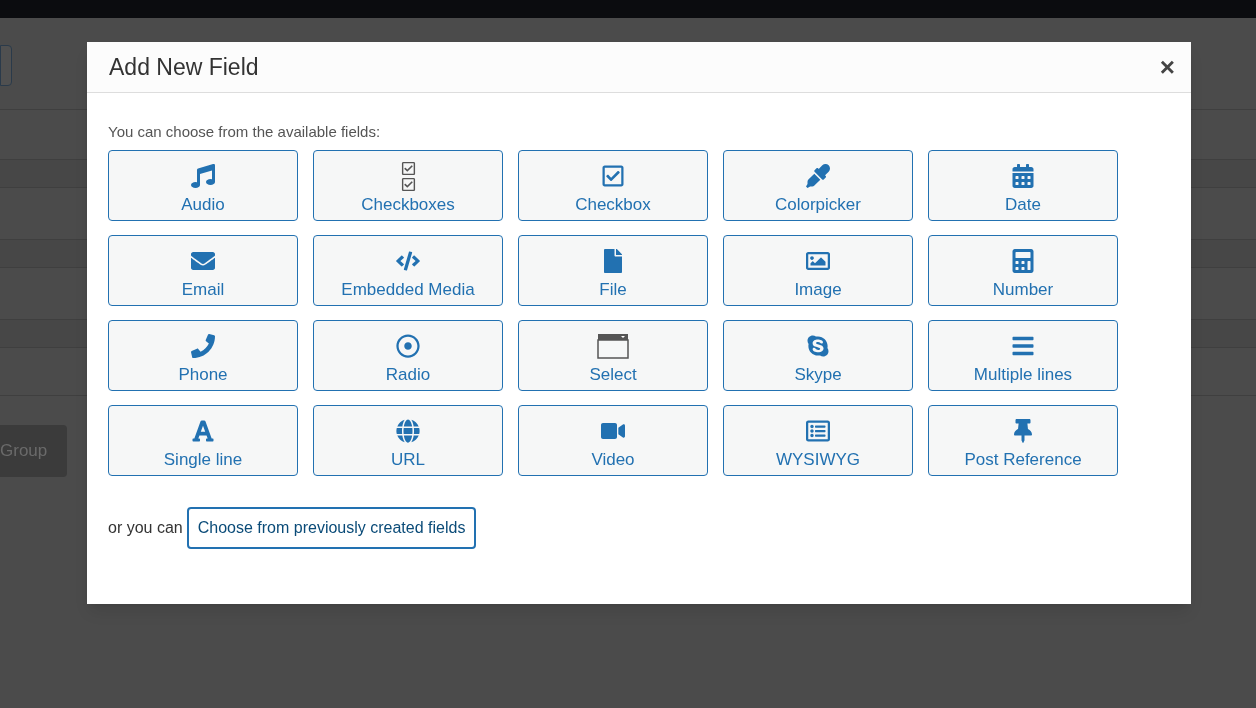 This screenshot has height=708, width=1256. I want to click on pin-icon, so click(1023, 431).